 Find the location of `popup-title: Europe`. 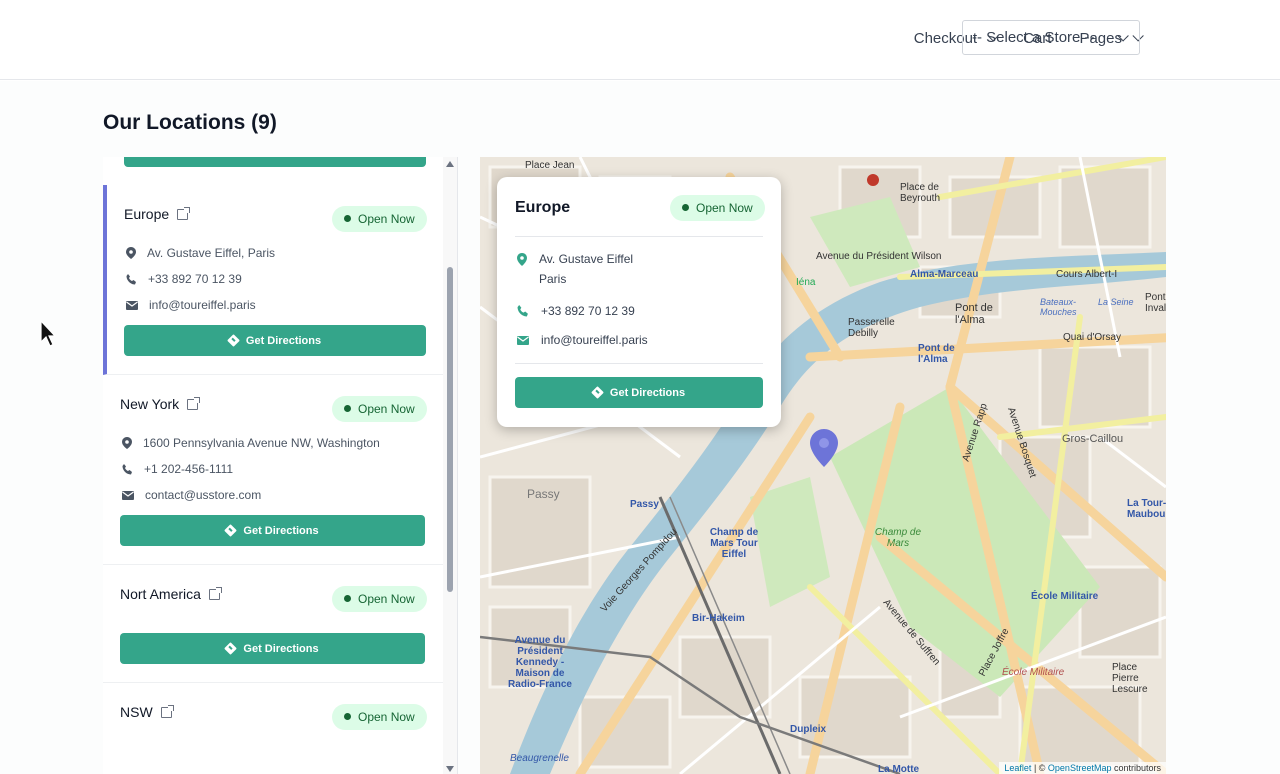

popup-title: Europe is located at coordinates (543, 207).